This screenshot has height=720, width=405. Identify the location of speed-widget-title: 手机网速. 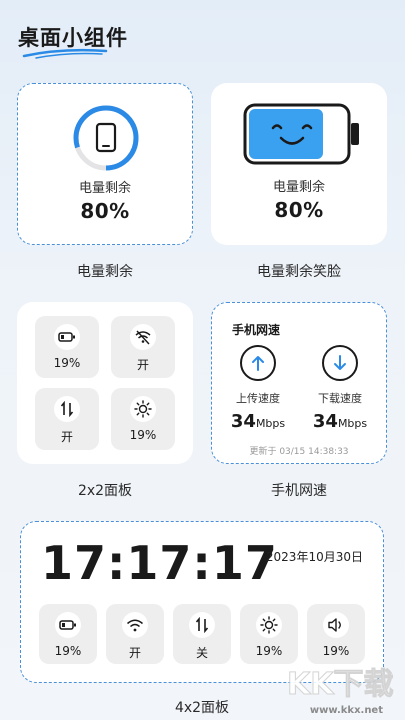
(256, 330).